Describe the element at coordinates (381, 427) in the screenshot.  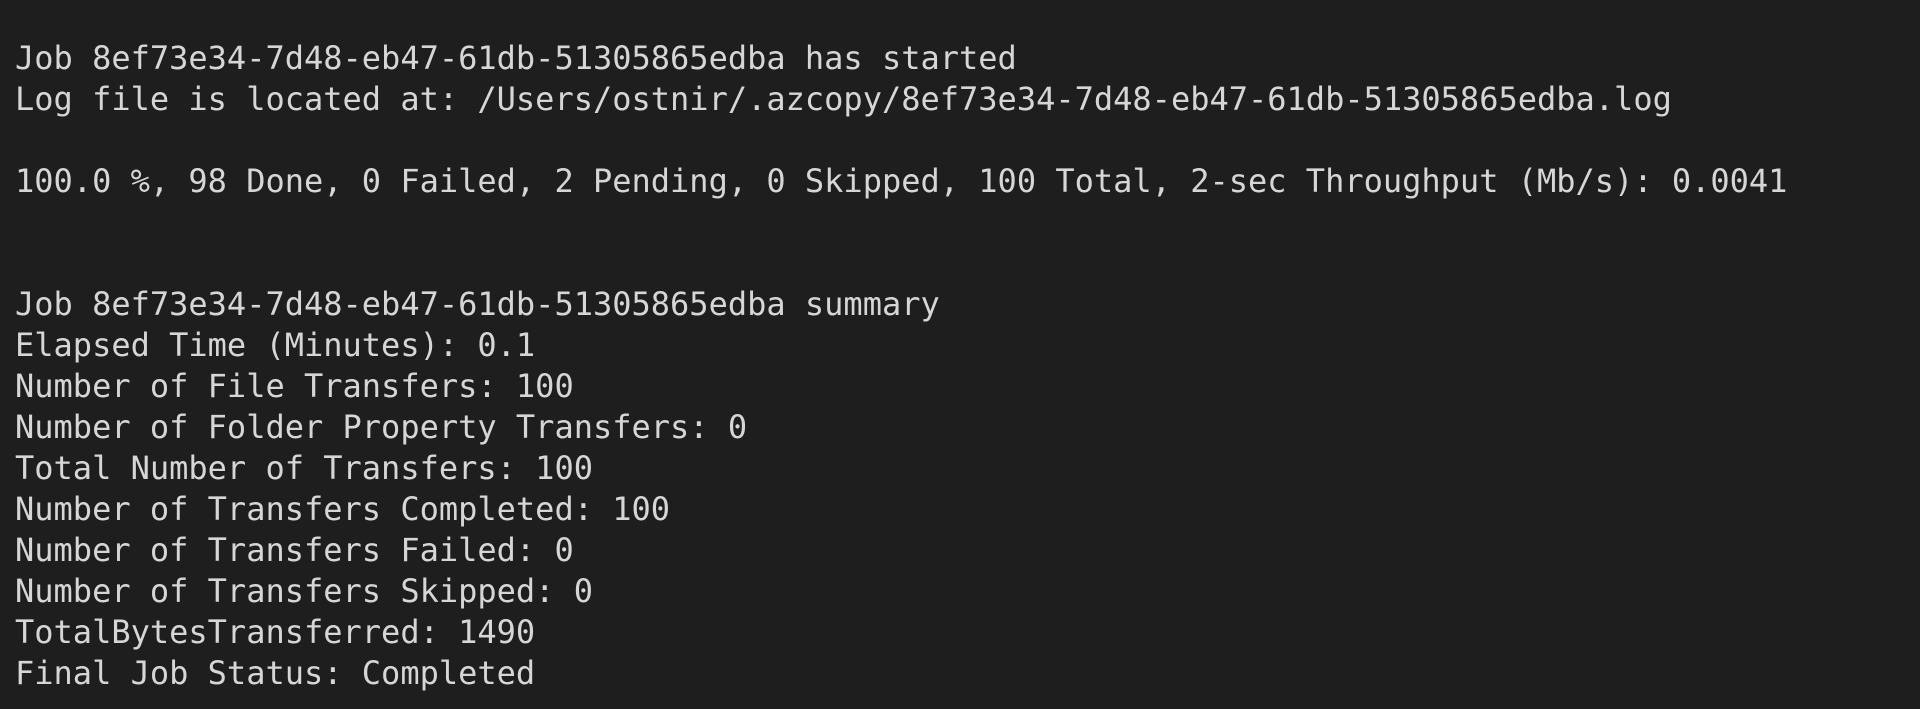
I see `folder-property-transfers-line: Number of Folder Property Transfers: 0` at that location.